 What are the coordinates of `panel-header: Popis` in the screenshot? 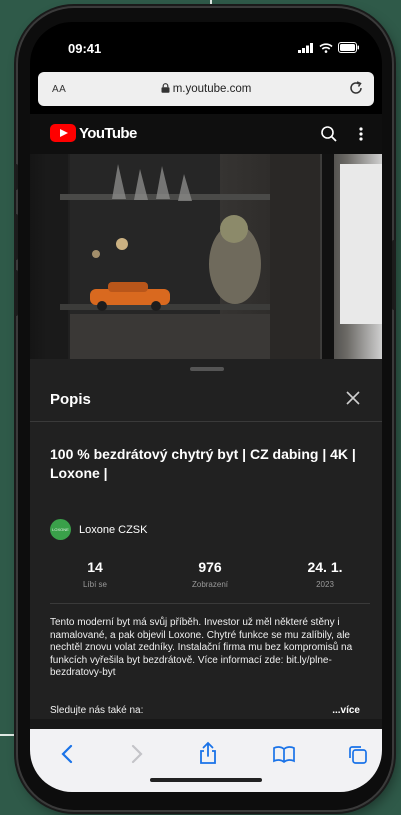 It's located at (206, 400).